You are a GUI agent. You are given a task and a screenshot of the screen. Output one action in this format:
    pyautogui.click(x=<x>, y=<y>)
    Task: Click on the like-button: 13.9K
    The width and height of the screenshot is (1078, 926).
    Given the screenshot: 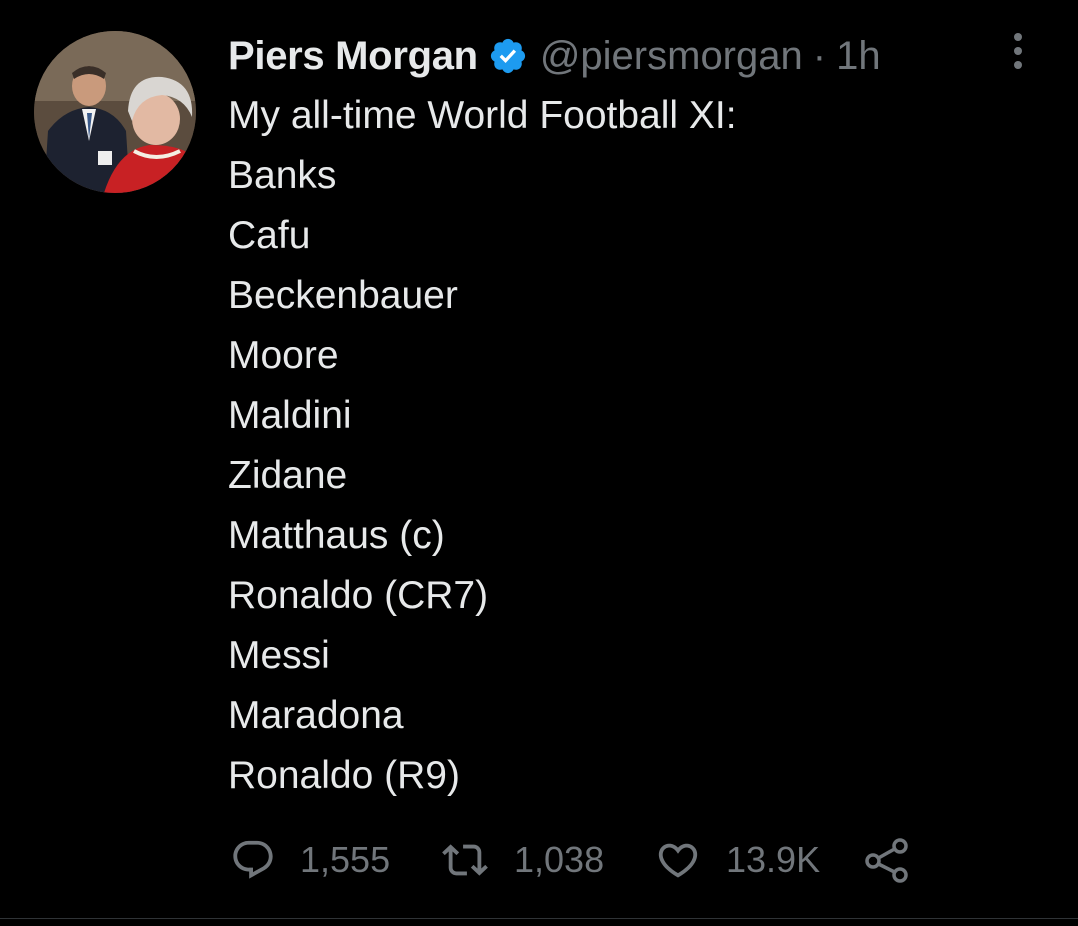 What is the action you would take?
    pyautogui.click(x=758, y=860)
    